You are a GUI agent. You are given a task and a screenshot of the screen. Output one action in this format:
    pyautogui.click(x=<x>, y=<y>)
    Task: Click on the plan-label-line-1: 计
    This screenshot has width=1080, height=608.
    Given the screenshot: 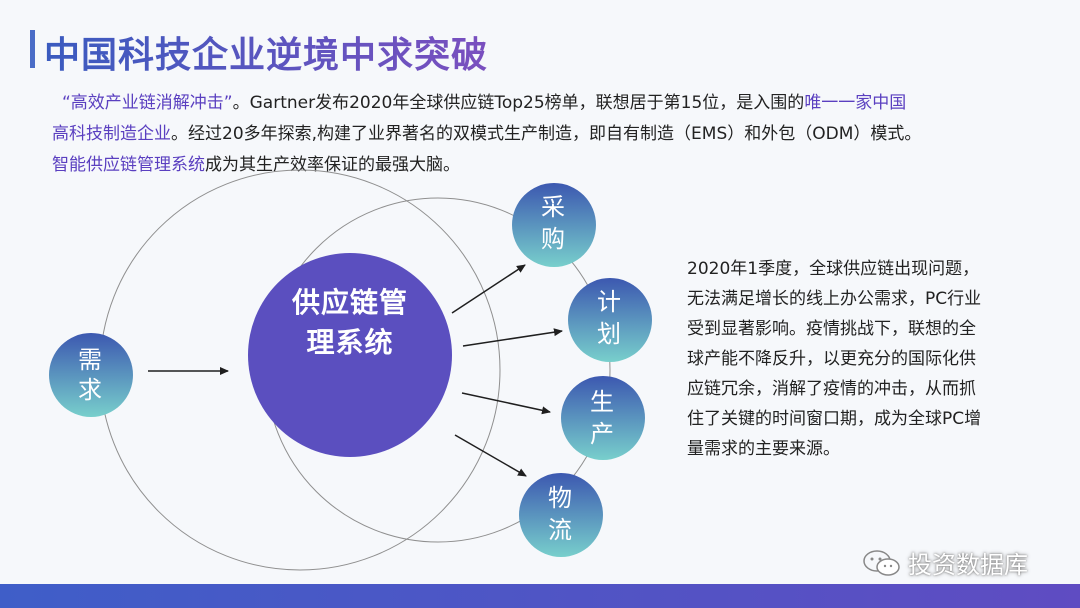 What is the action you would take?
    pyautogui.click(x=610, y=302)
    